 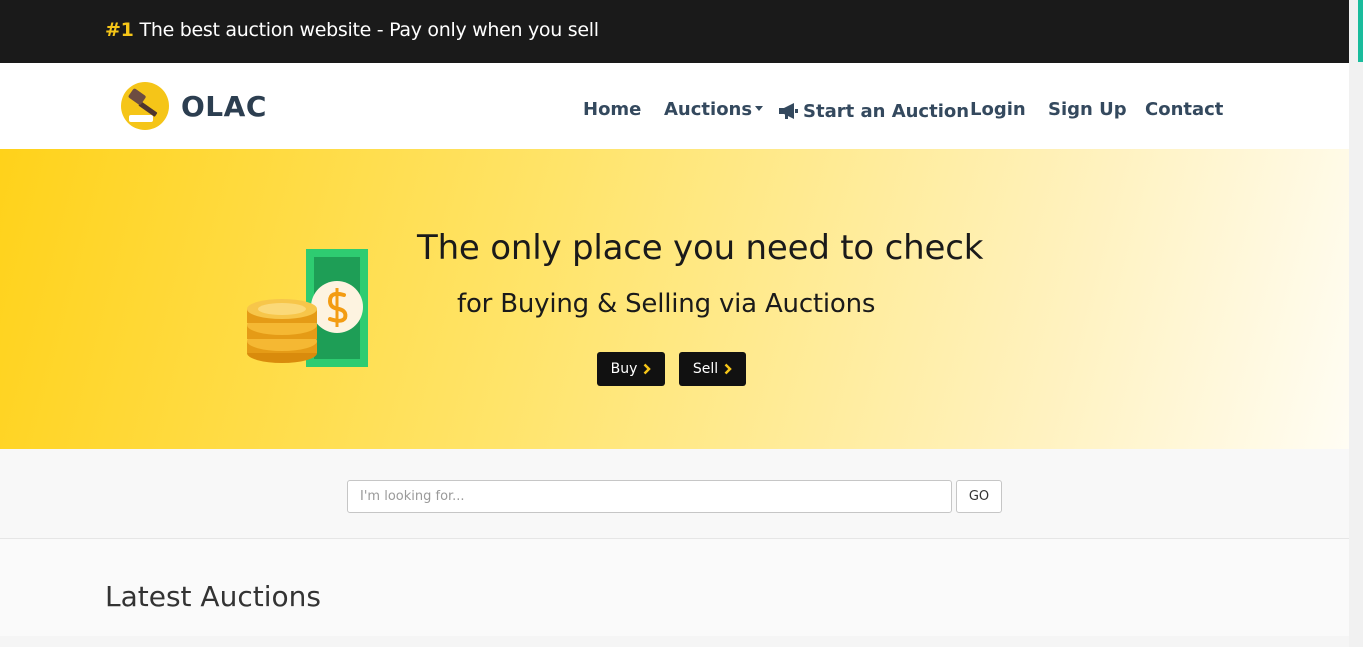 I want to click on buy-button: Buy, so click(x=631, y=369).